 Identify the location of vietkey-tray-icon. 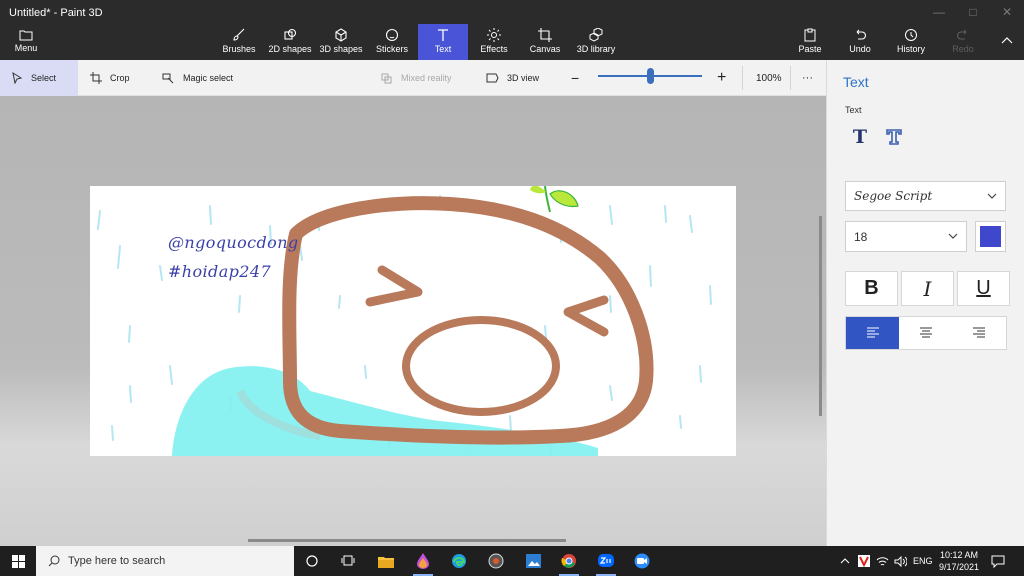
(864, 561).